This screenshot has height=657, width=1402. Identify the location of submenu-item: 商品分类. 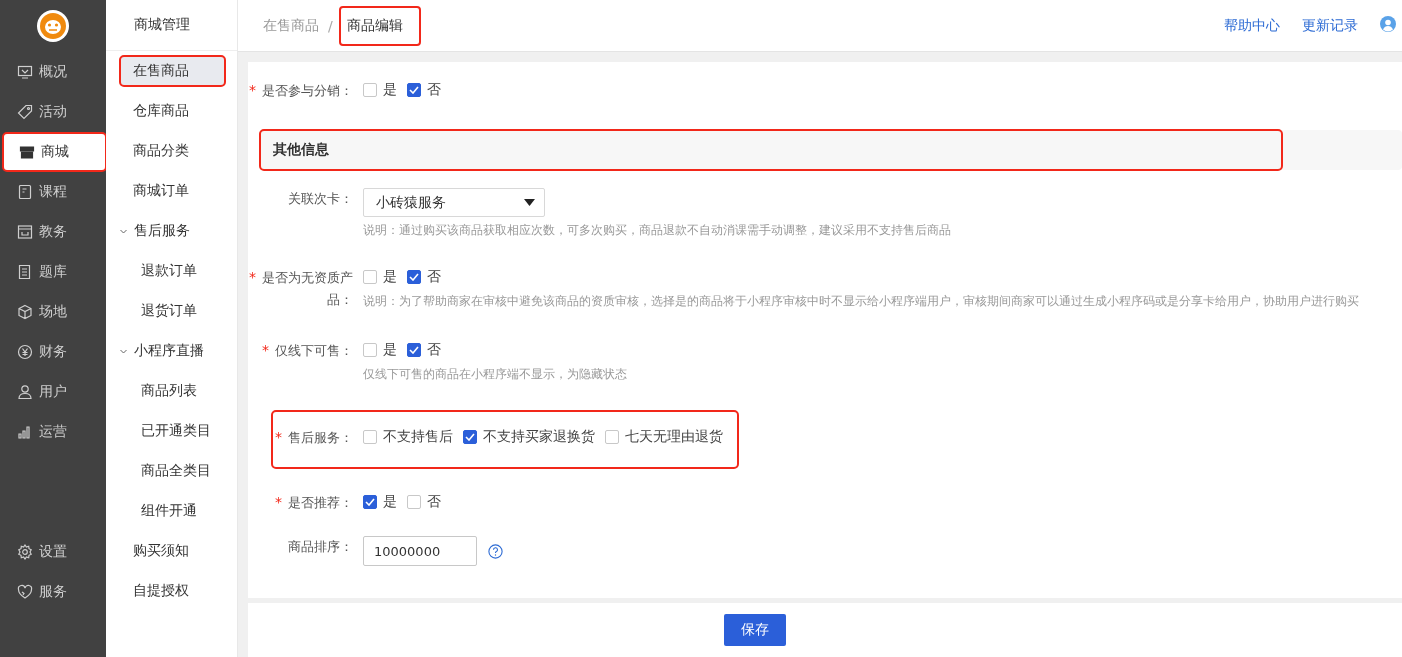
(172, 151).